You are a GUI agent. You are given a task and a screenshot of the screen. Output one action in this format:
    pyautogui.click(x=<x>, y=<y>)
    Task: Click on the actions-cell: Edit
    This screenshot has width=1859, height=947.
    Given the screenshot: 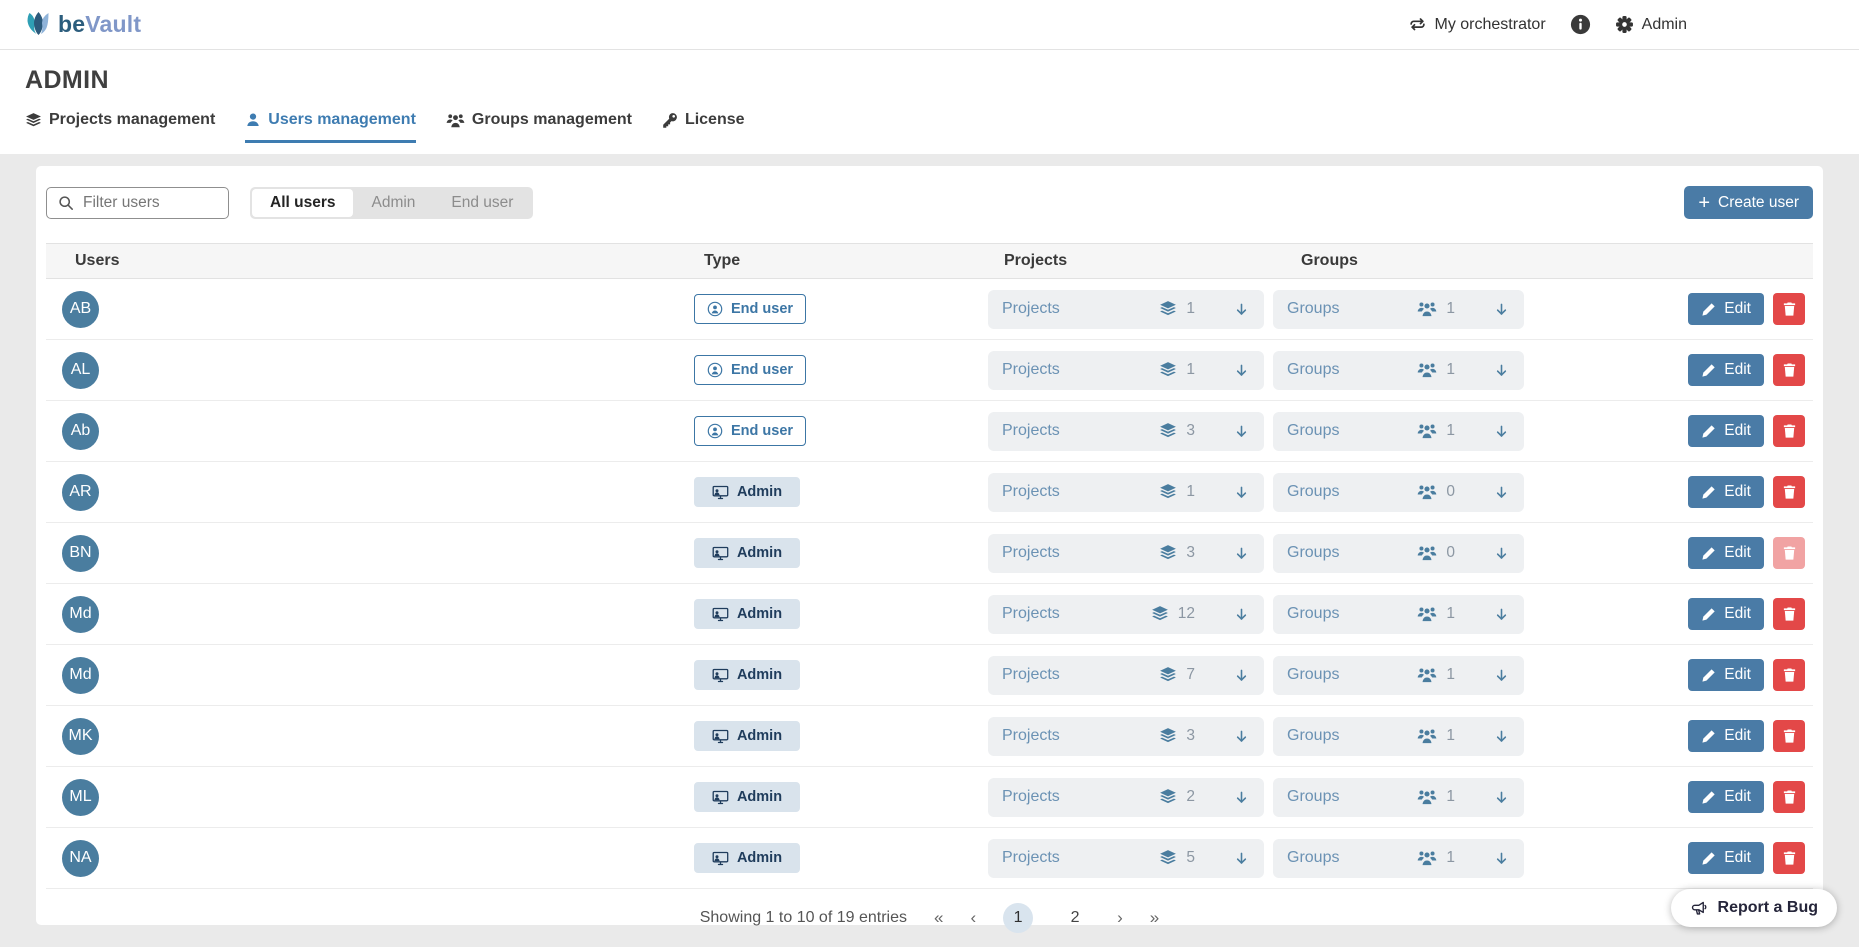 What is the action you would take?
    pyautogui.click(x=1700, y=370)
    